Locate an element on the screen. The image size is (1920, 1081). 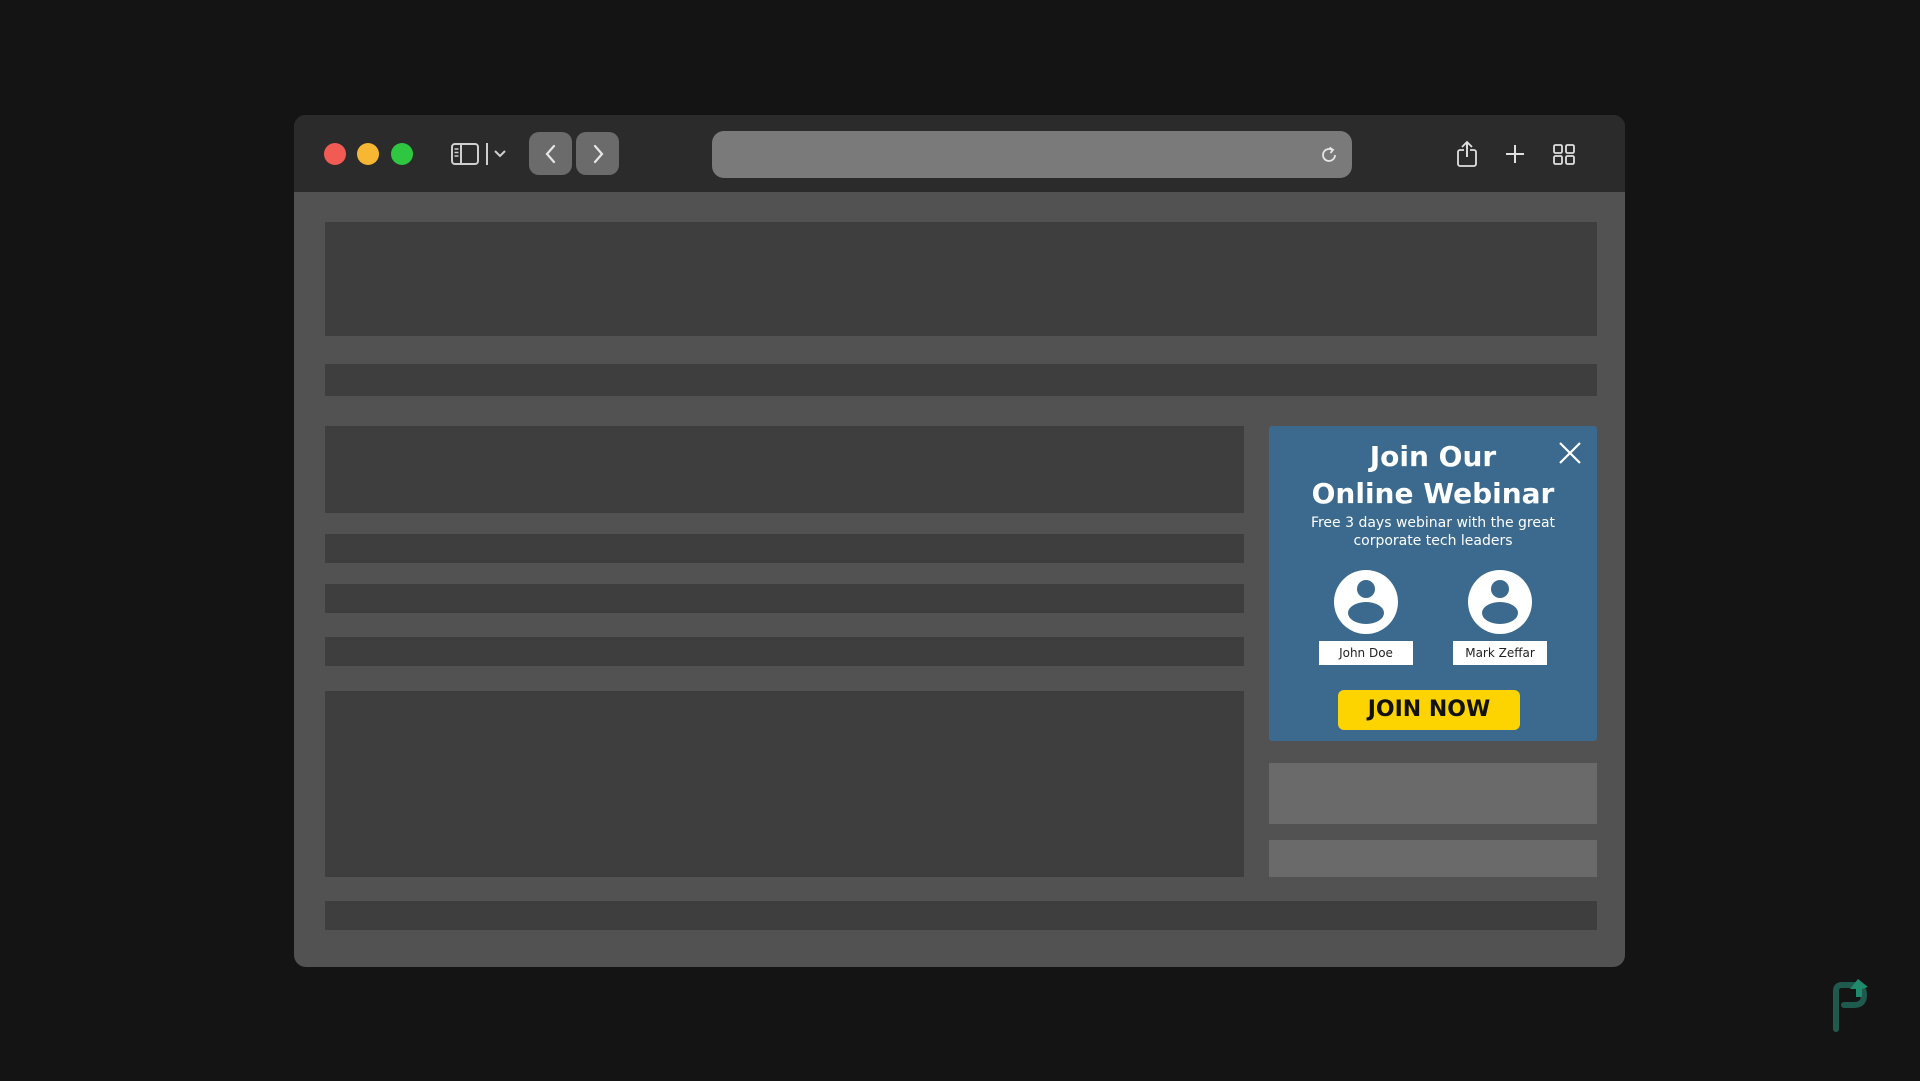
join-now-button: JOIN NOW is located at coordinates (1429, 710).